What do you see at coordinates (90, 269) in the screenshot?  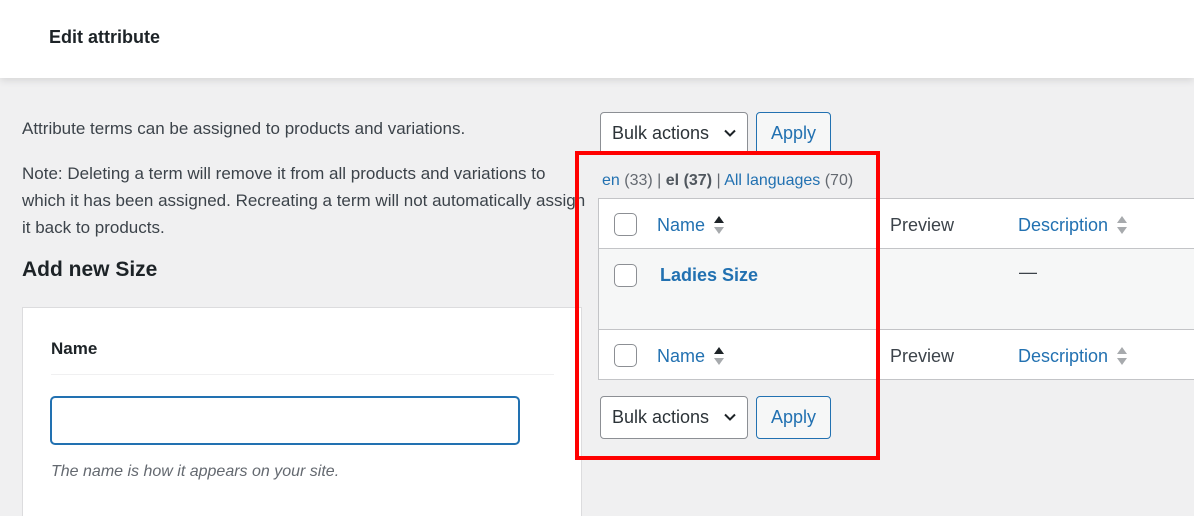 I see `add-new-heading: Add new Size` at bounding box center [90, 269].